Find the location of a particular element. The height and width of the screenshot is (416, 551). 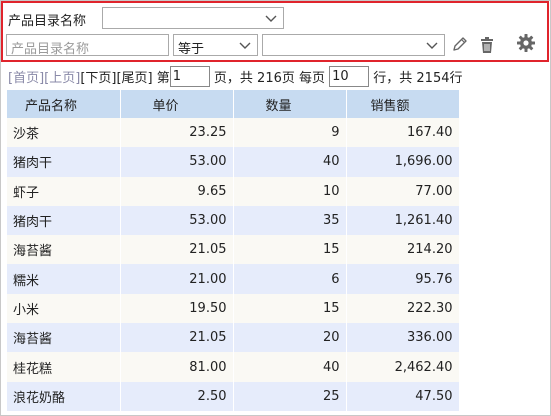

field-name-input: 产品目录名称 is located at coordinates (87, 45).